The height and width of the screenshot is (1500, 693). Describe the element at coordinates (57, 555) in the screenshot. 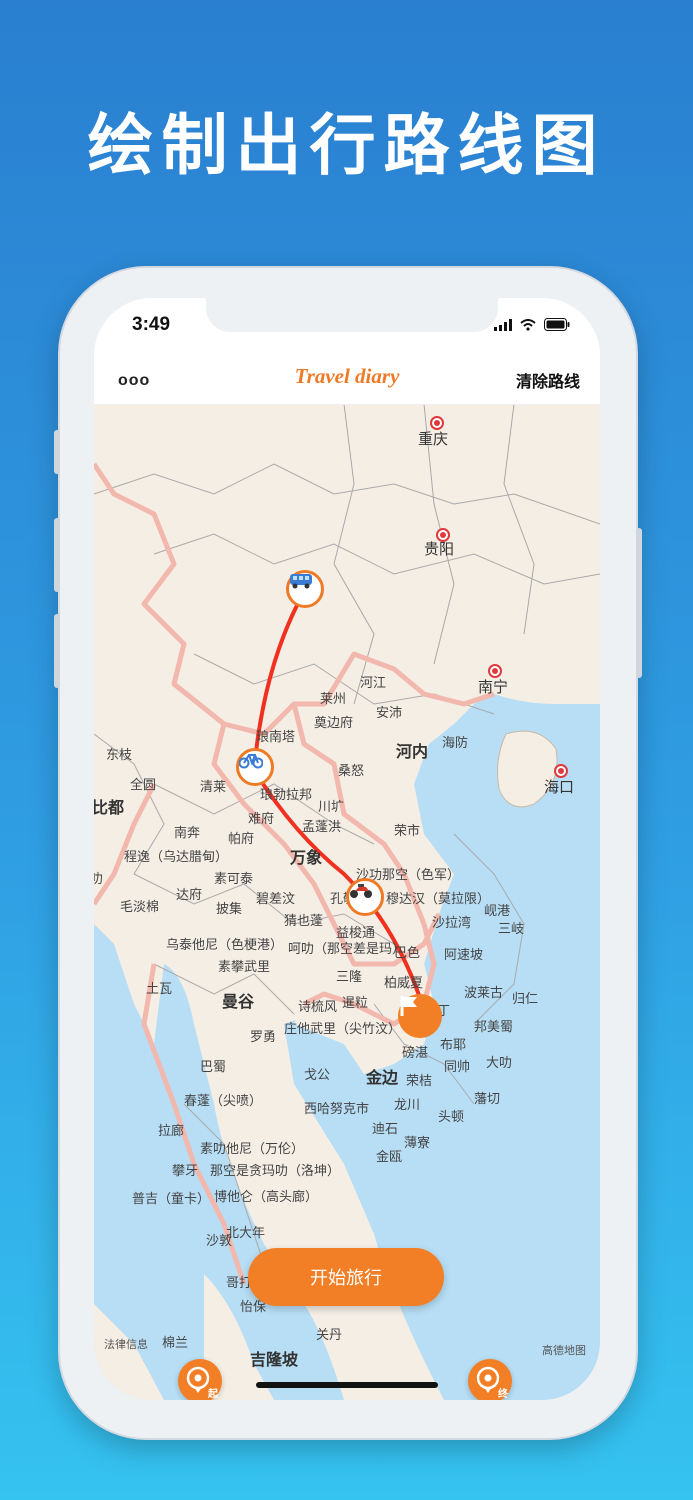

I see `phone-volume-up` at that location.